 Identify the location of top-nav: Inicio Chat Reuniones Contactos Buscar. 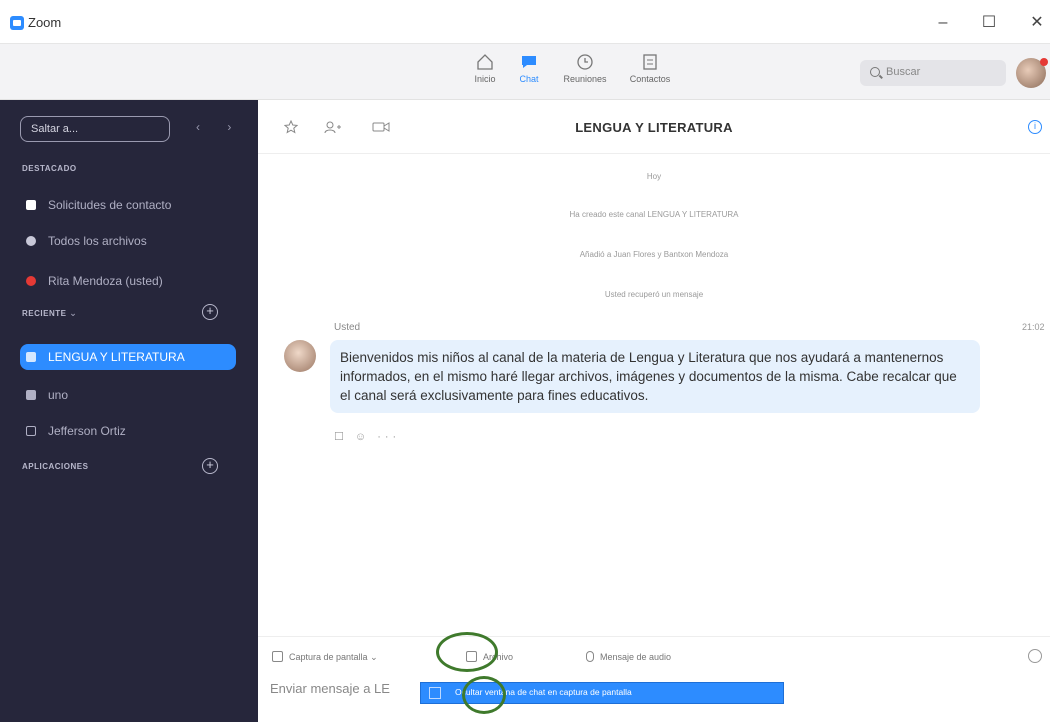
(525, 72).